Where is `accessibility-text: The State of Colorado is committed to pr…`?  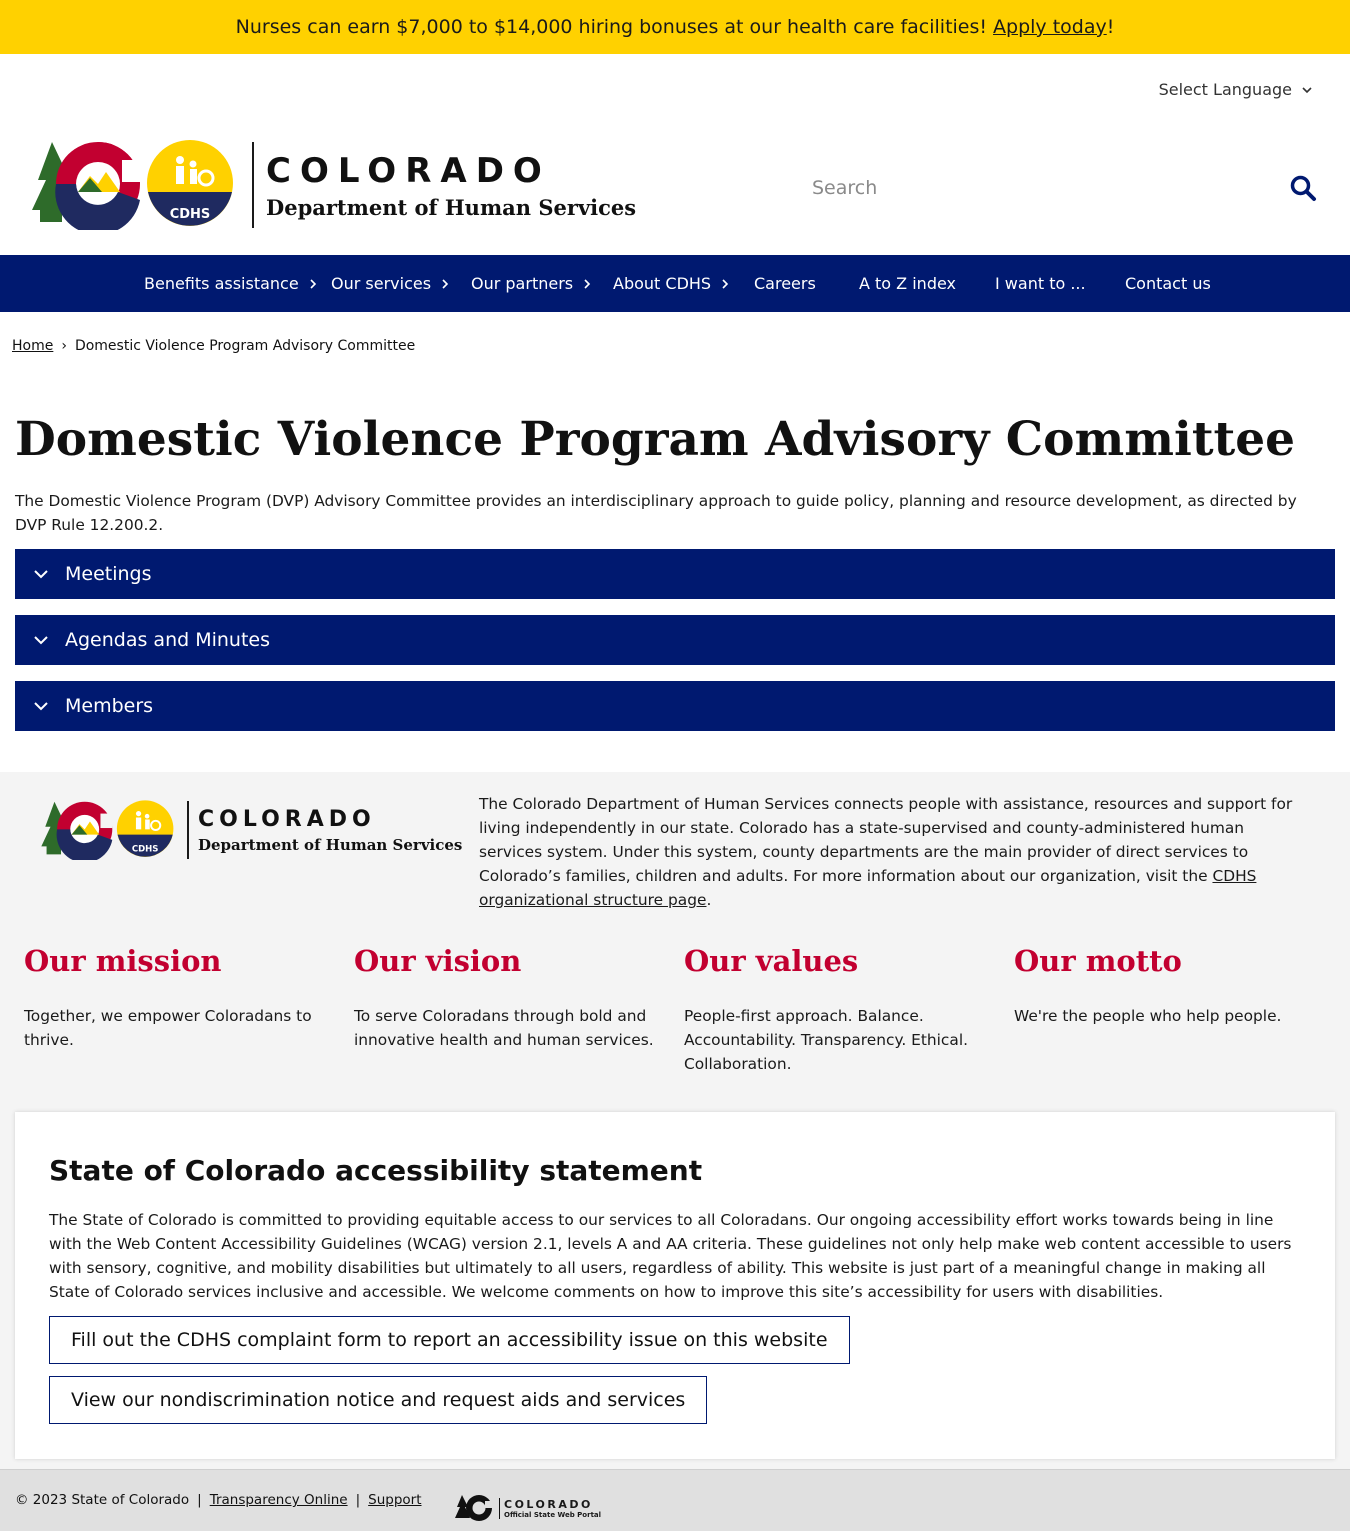
accessibility-text: The State of Colorado is committed to pr… is located at coordinates (670, 1256).